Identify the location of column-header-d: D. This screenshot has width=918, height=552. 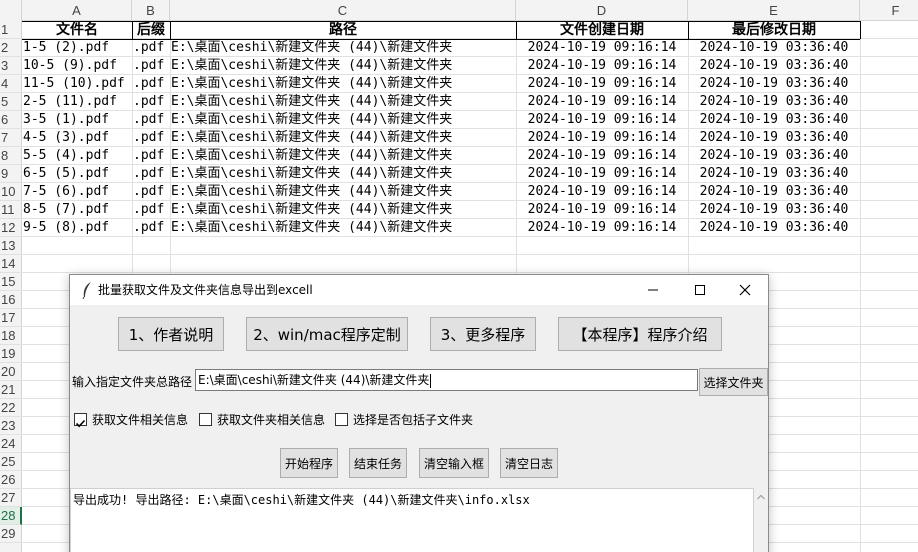
(602, 10).